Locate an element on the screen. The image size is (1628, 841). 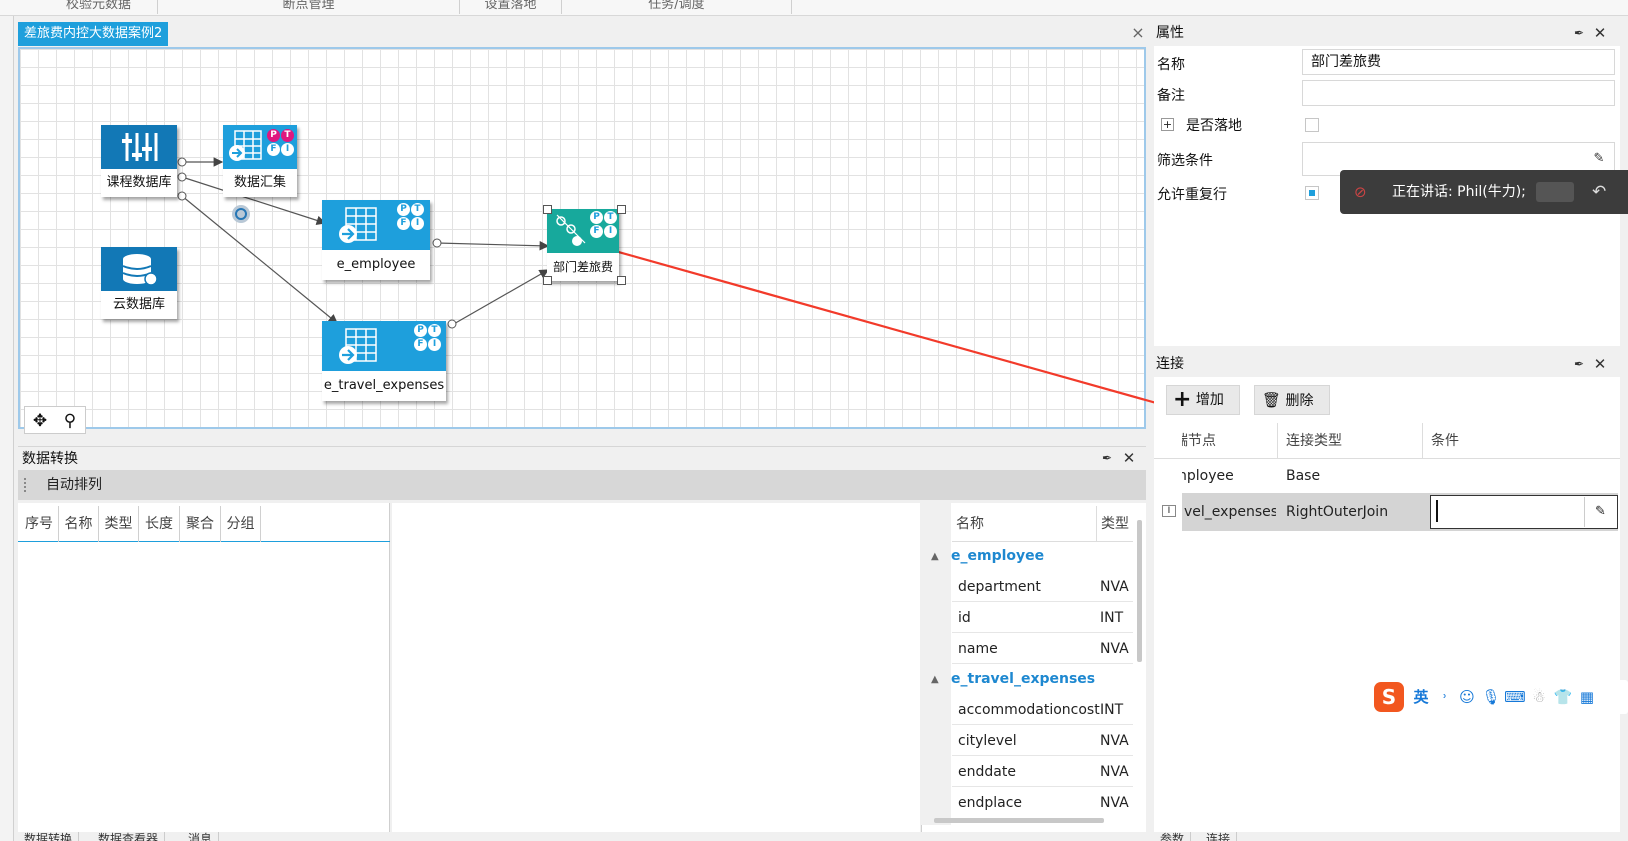
delete-connection-button: 🗑 删除 is located at coordinates (1292, 400).